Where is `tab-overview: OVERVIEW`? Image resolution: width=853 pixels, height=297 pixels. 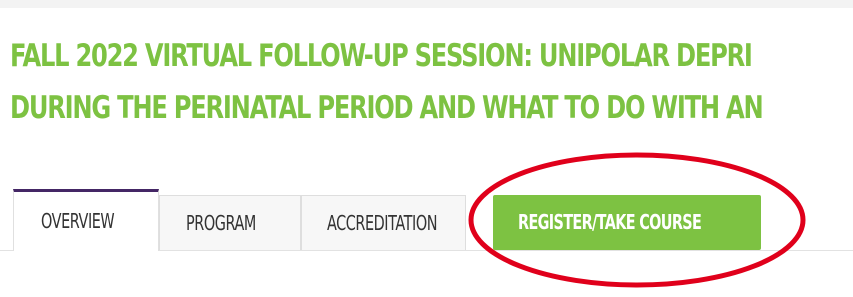
tab-overview: OVERVIEW is located at coordinates (86, 220).